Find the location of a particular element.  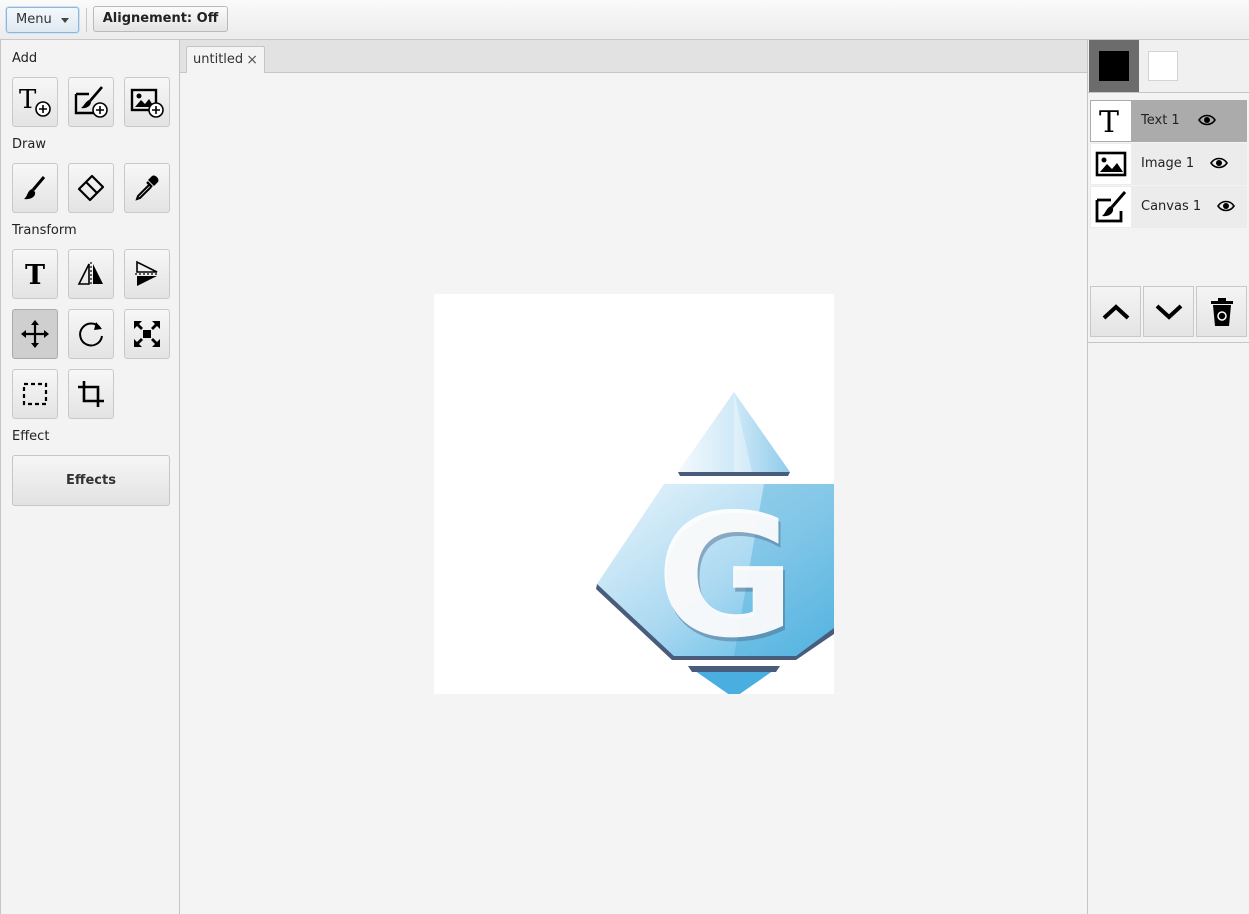

tools-panel: Add T Draw Transform T Effect Effects is located at coordinates (90, 477).